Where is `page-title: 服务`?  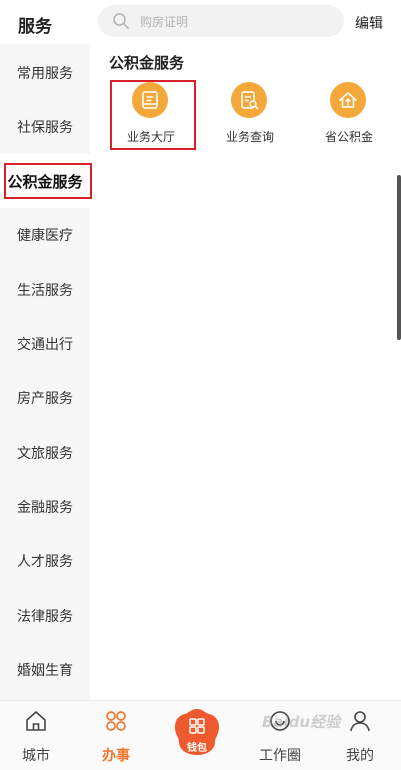
page-title: 服务 is located at coordinates (35, 27).